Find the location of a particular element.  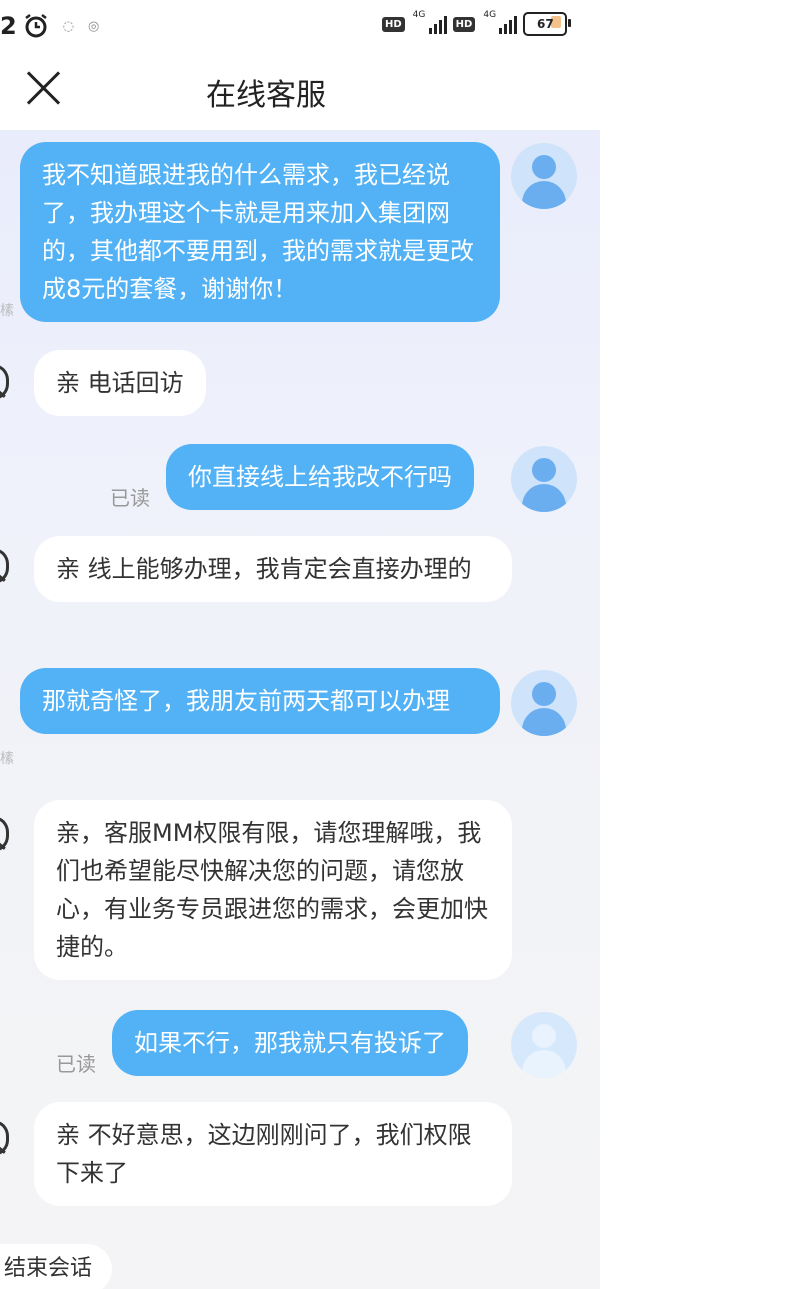

app-icon: ◎ is located at coordinates (94, 26).